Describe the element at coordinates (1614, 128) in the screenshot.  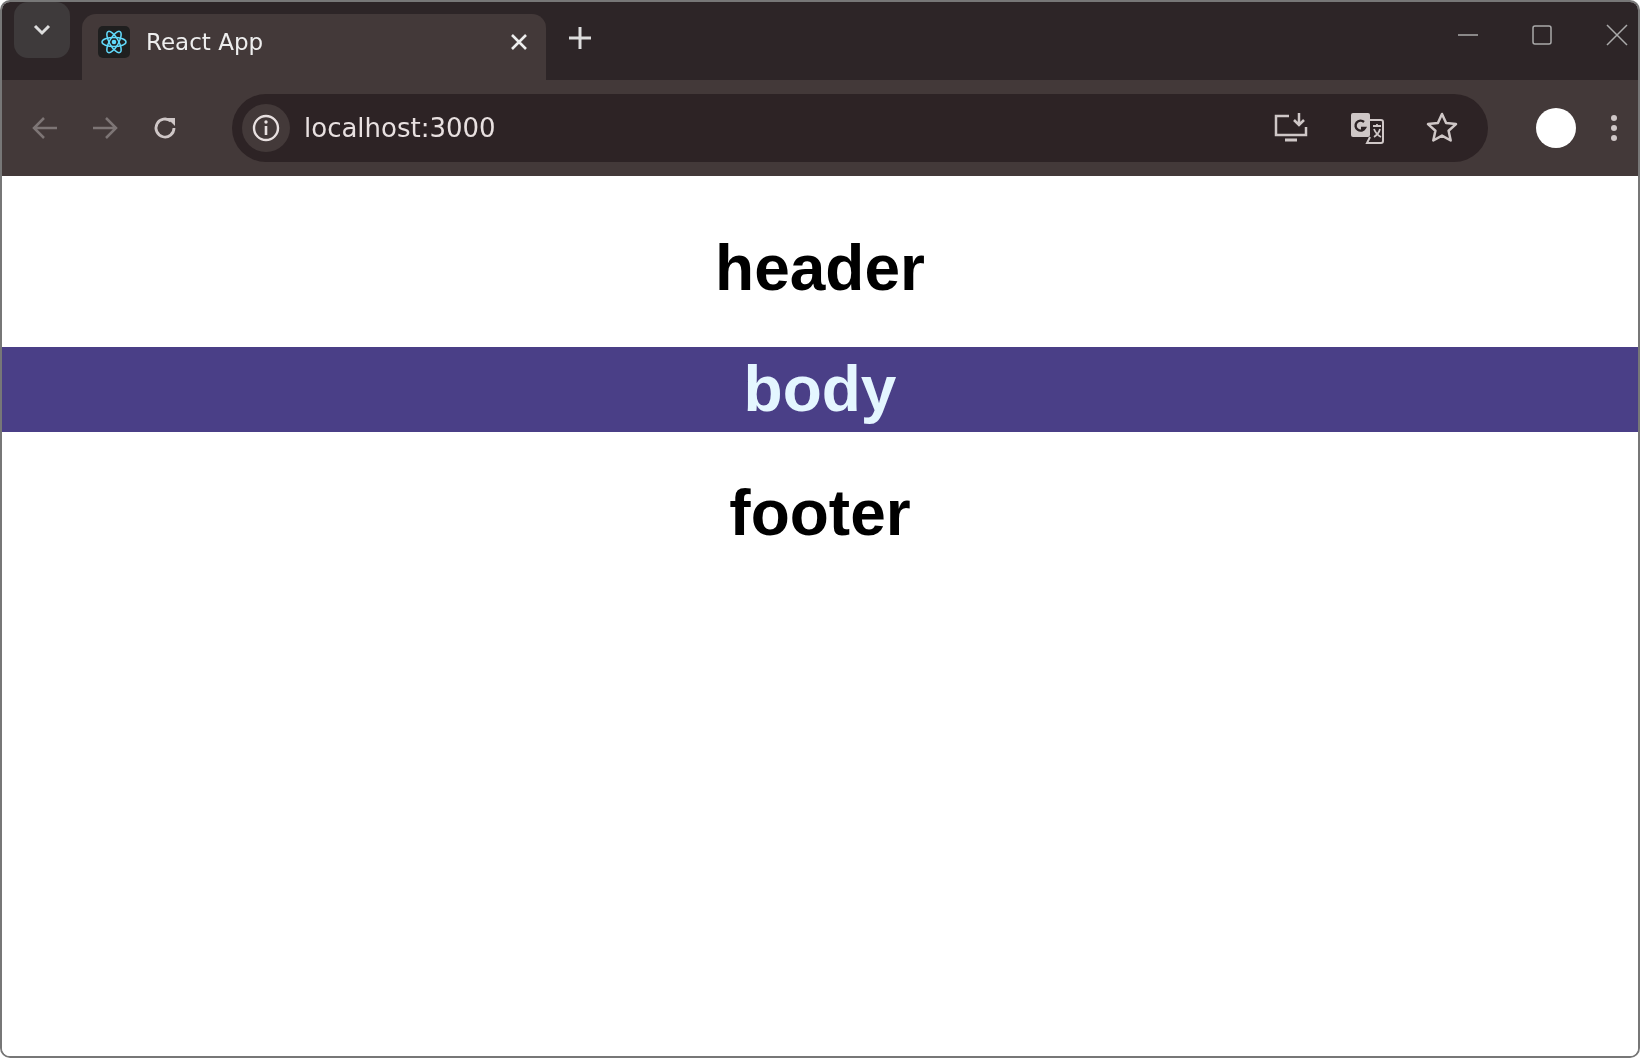
I see `more-menu-icon` at that location.